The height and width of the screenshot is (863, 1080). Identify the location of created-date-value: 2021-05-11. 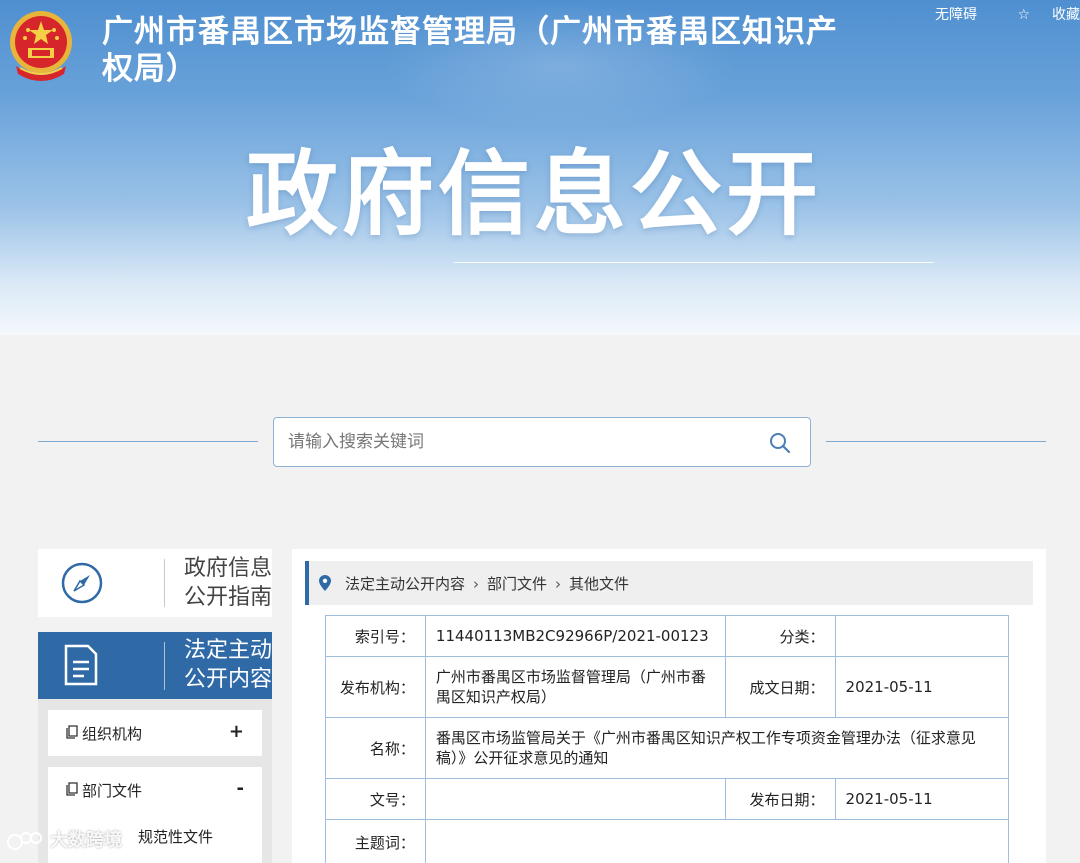
(922, 687).